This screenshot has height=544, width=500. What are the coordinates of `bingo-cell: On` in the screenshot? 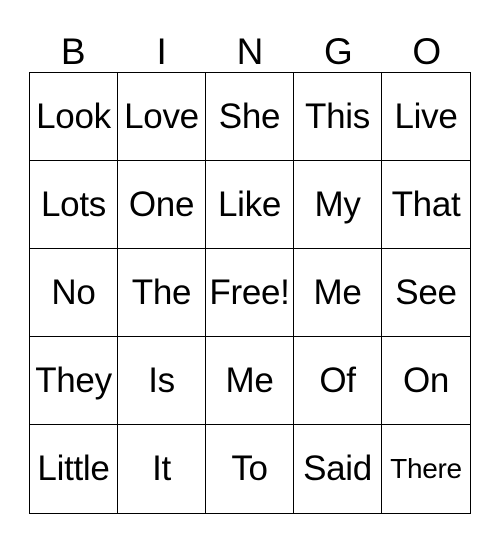 It's located at (426, 381).